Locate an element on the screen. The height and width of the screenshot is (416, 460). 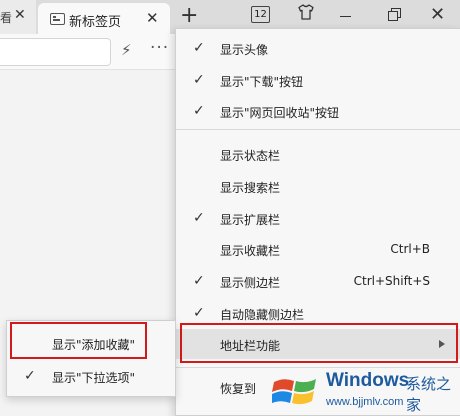
menu-item-label: 显示收藏栏 is located at coordinates (250, 251).